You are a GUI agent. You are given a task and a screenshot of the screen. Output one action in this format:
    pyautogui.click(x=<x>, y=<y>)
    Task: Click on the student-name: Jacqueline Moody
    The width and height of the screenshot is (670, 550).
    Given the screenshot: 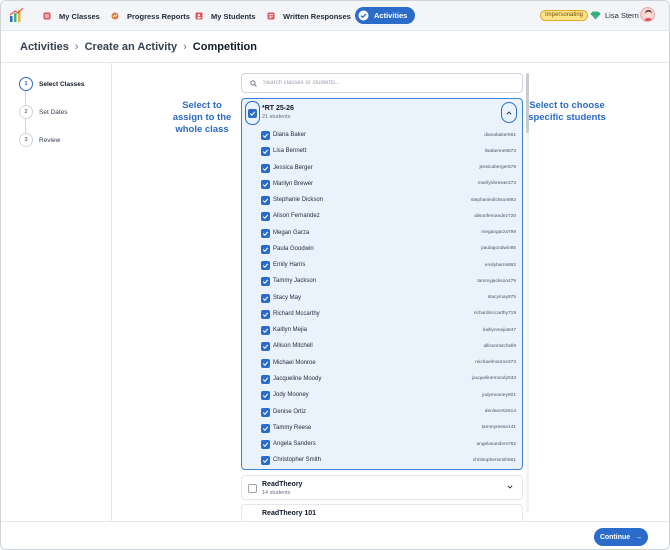 What is the action you would take?
    pyautogui.click(x=297, y=378)
    